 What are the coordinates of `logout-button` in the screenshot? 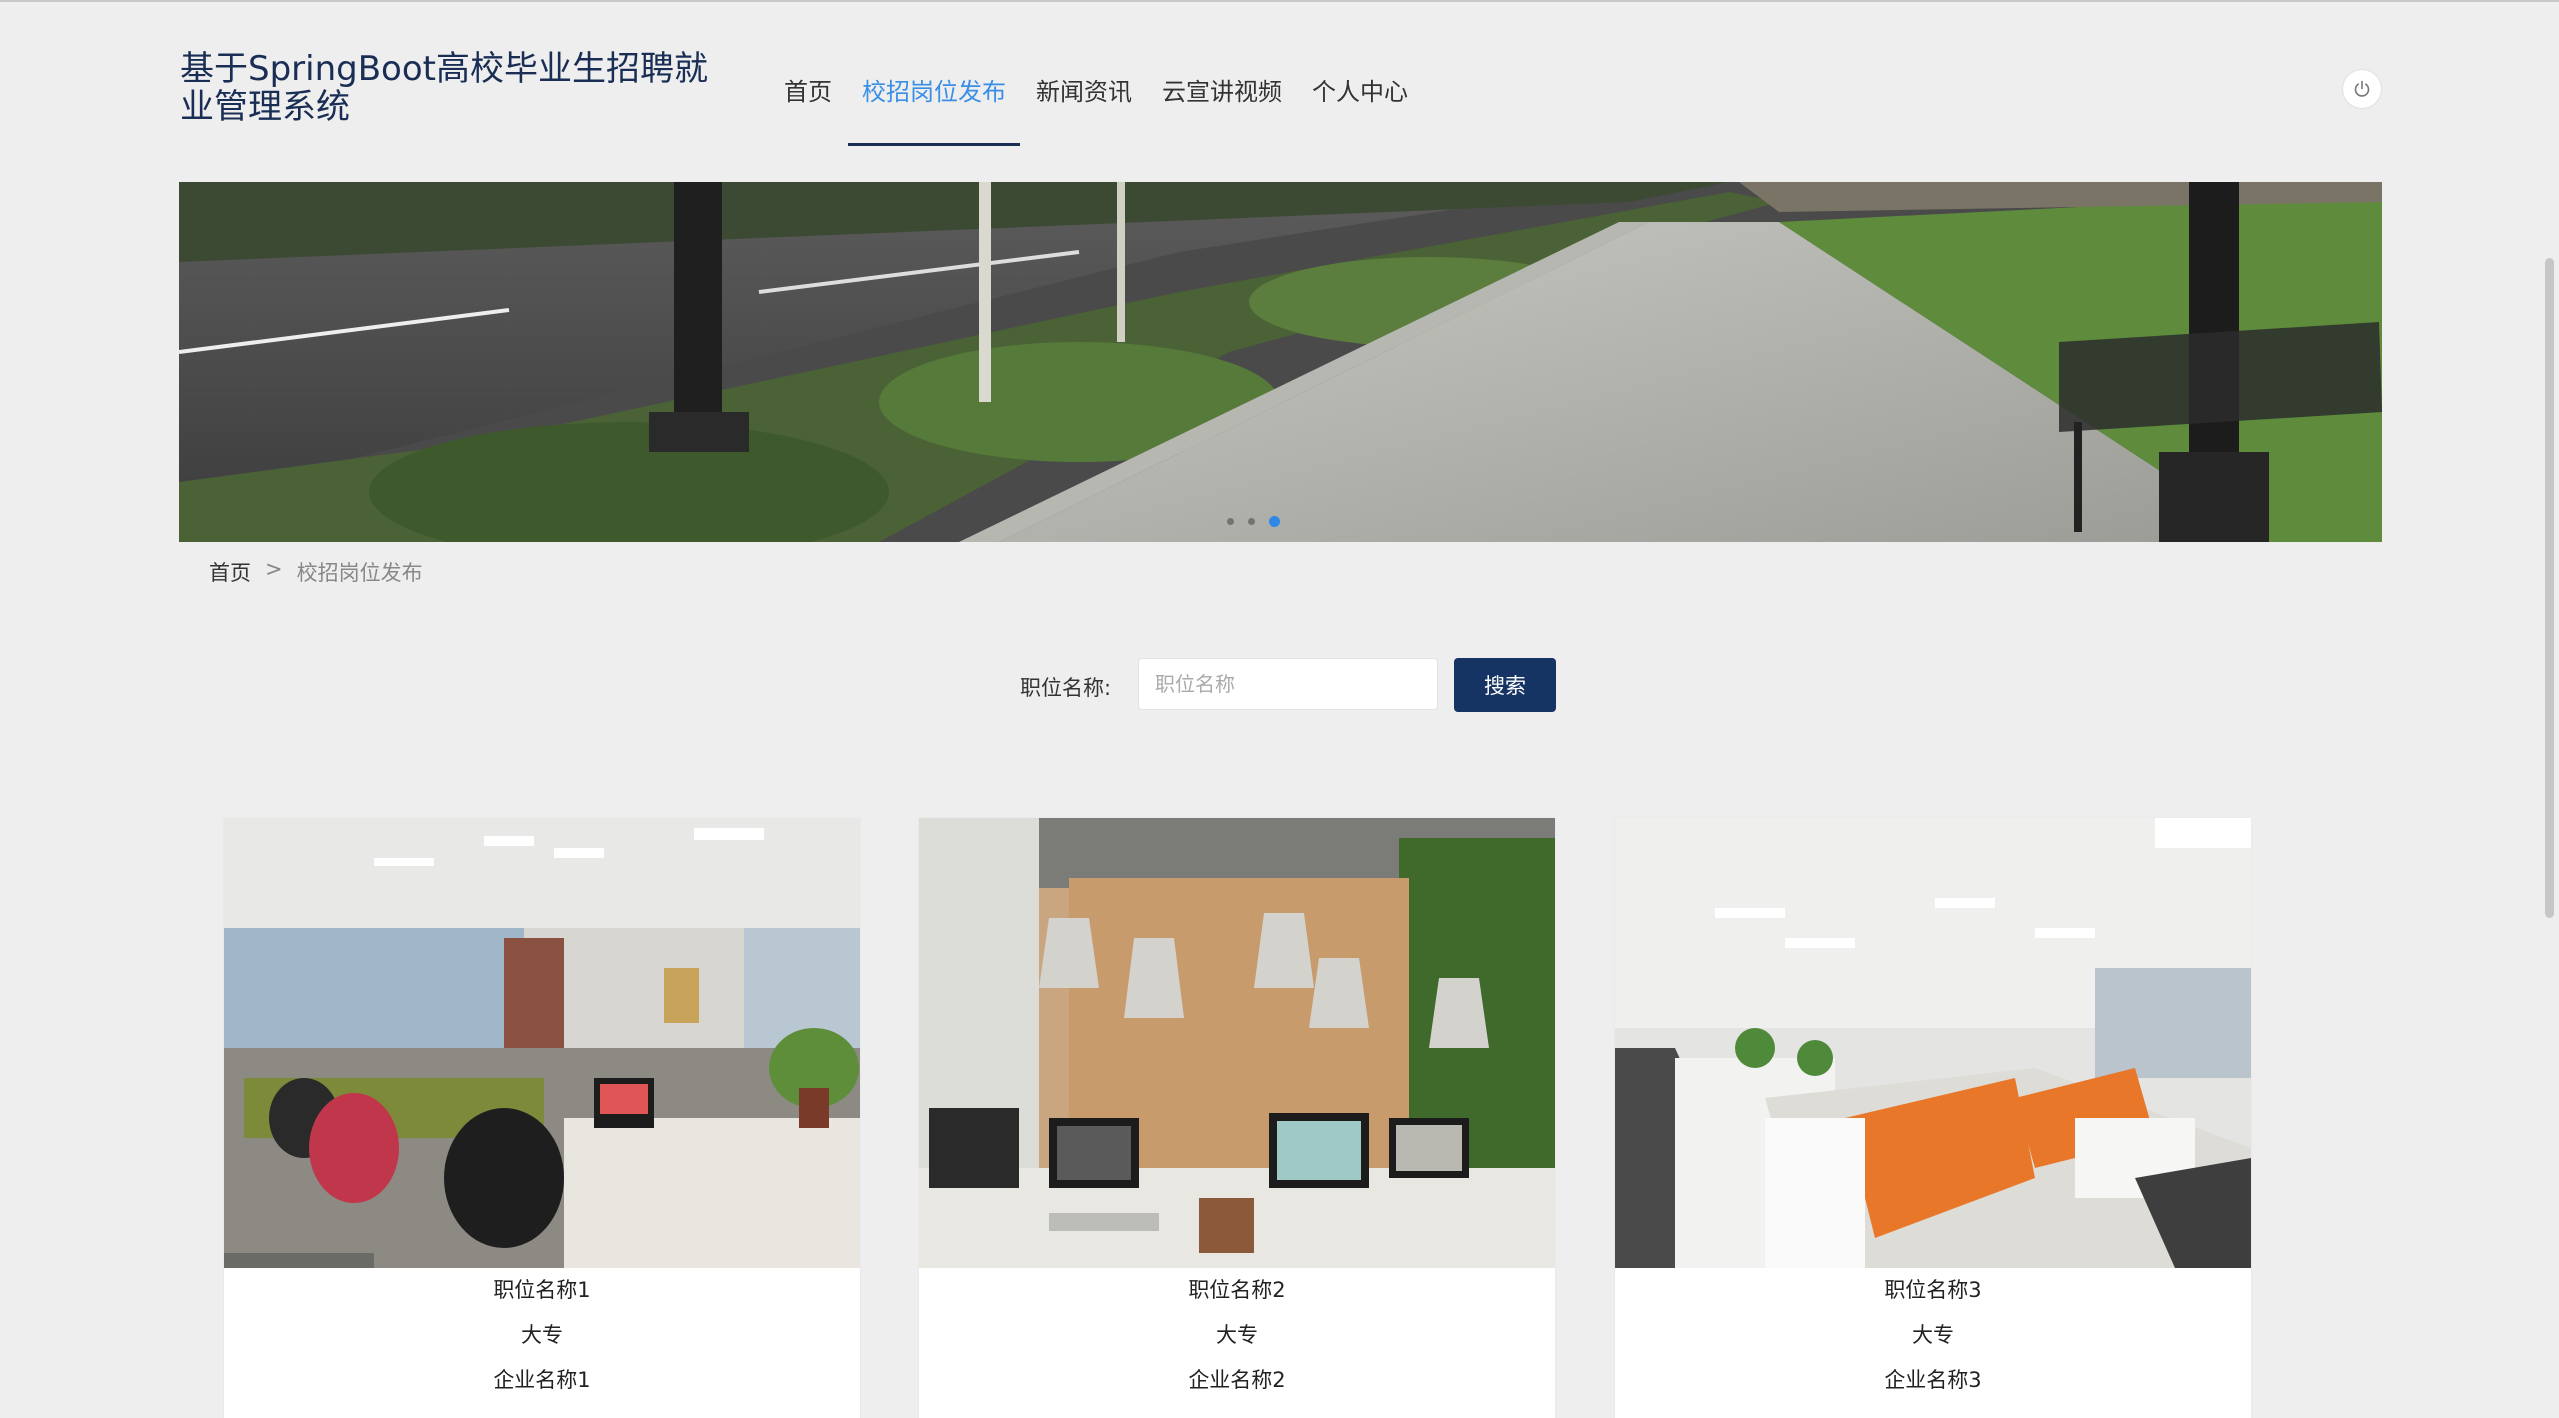 It's located at (2362, 89).